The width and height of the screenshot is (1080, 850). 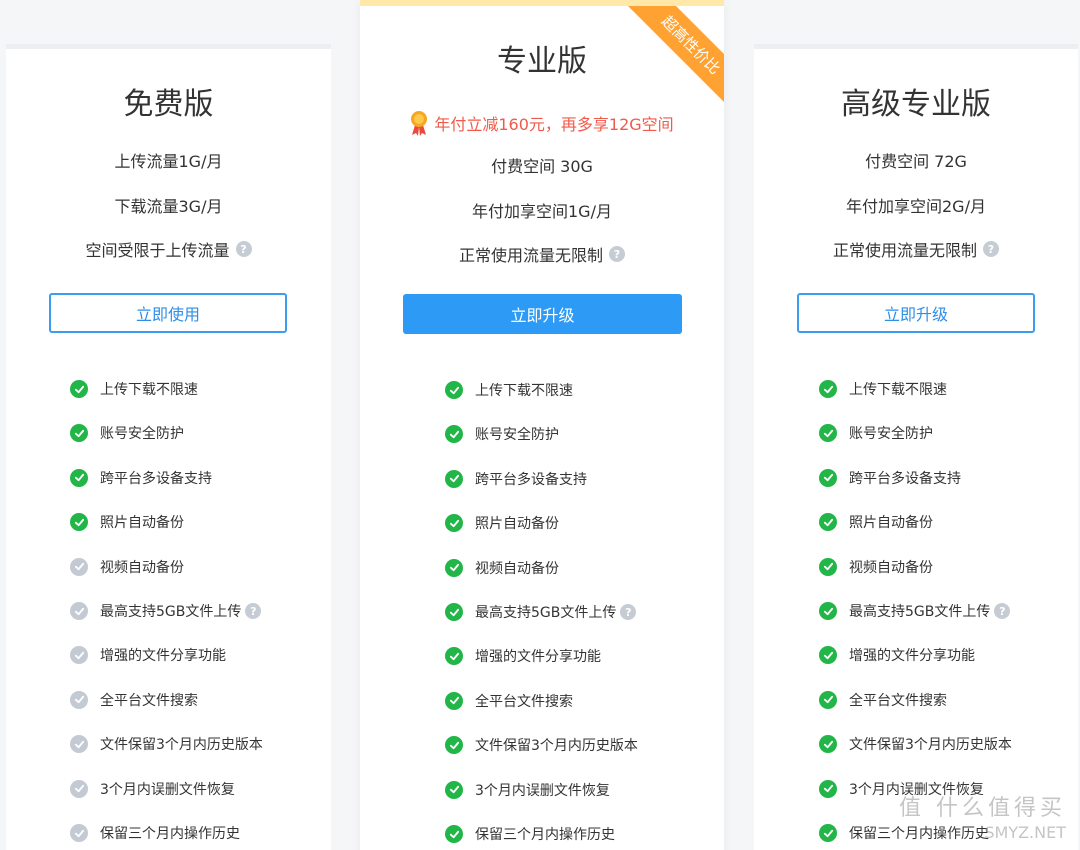 I want to click on promo-banner: 年付立减160元，再多享12G空间, so click(x=542, y=123).